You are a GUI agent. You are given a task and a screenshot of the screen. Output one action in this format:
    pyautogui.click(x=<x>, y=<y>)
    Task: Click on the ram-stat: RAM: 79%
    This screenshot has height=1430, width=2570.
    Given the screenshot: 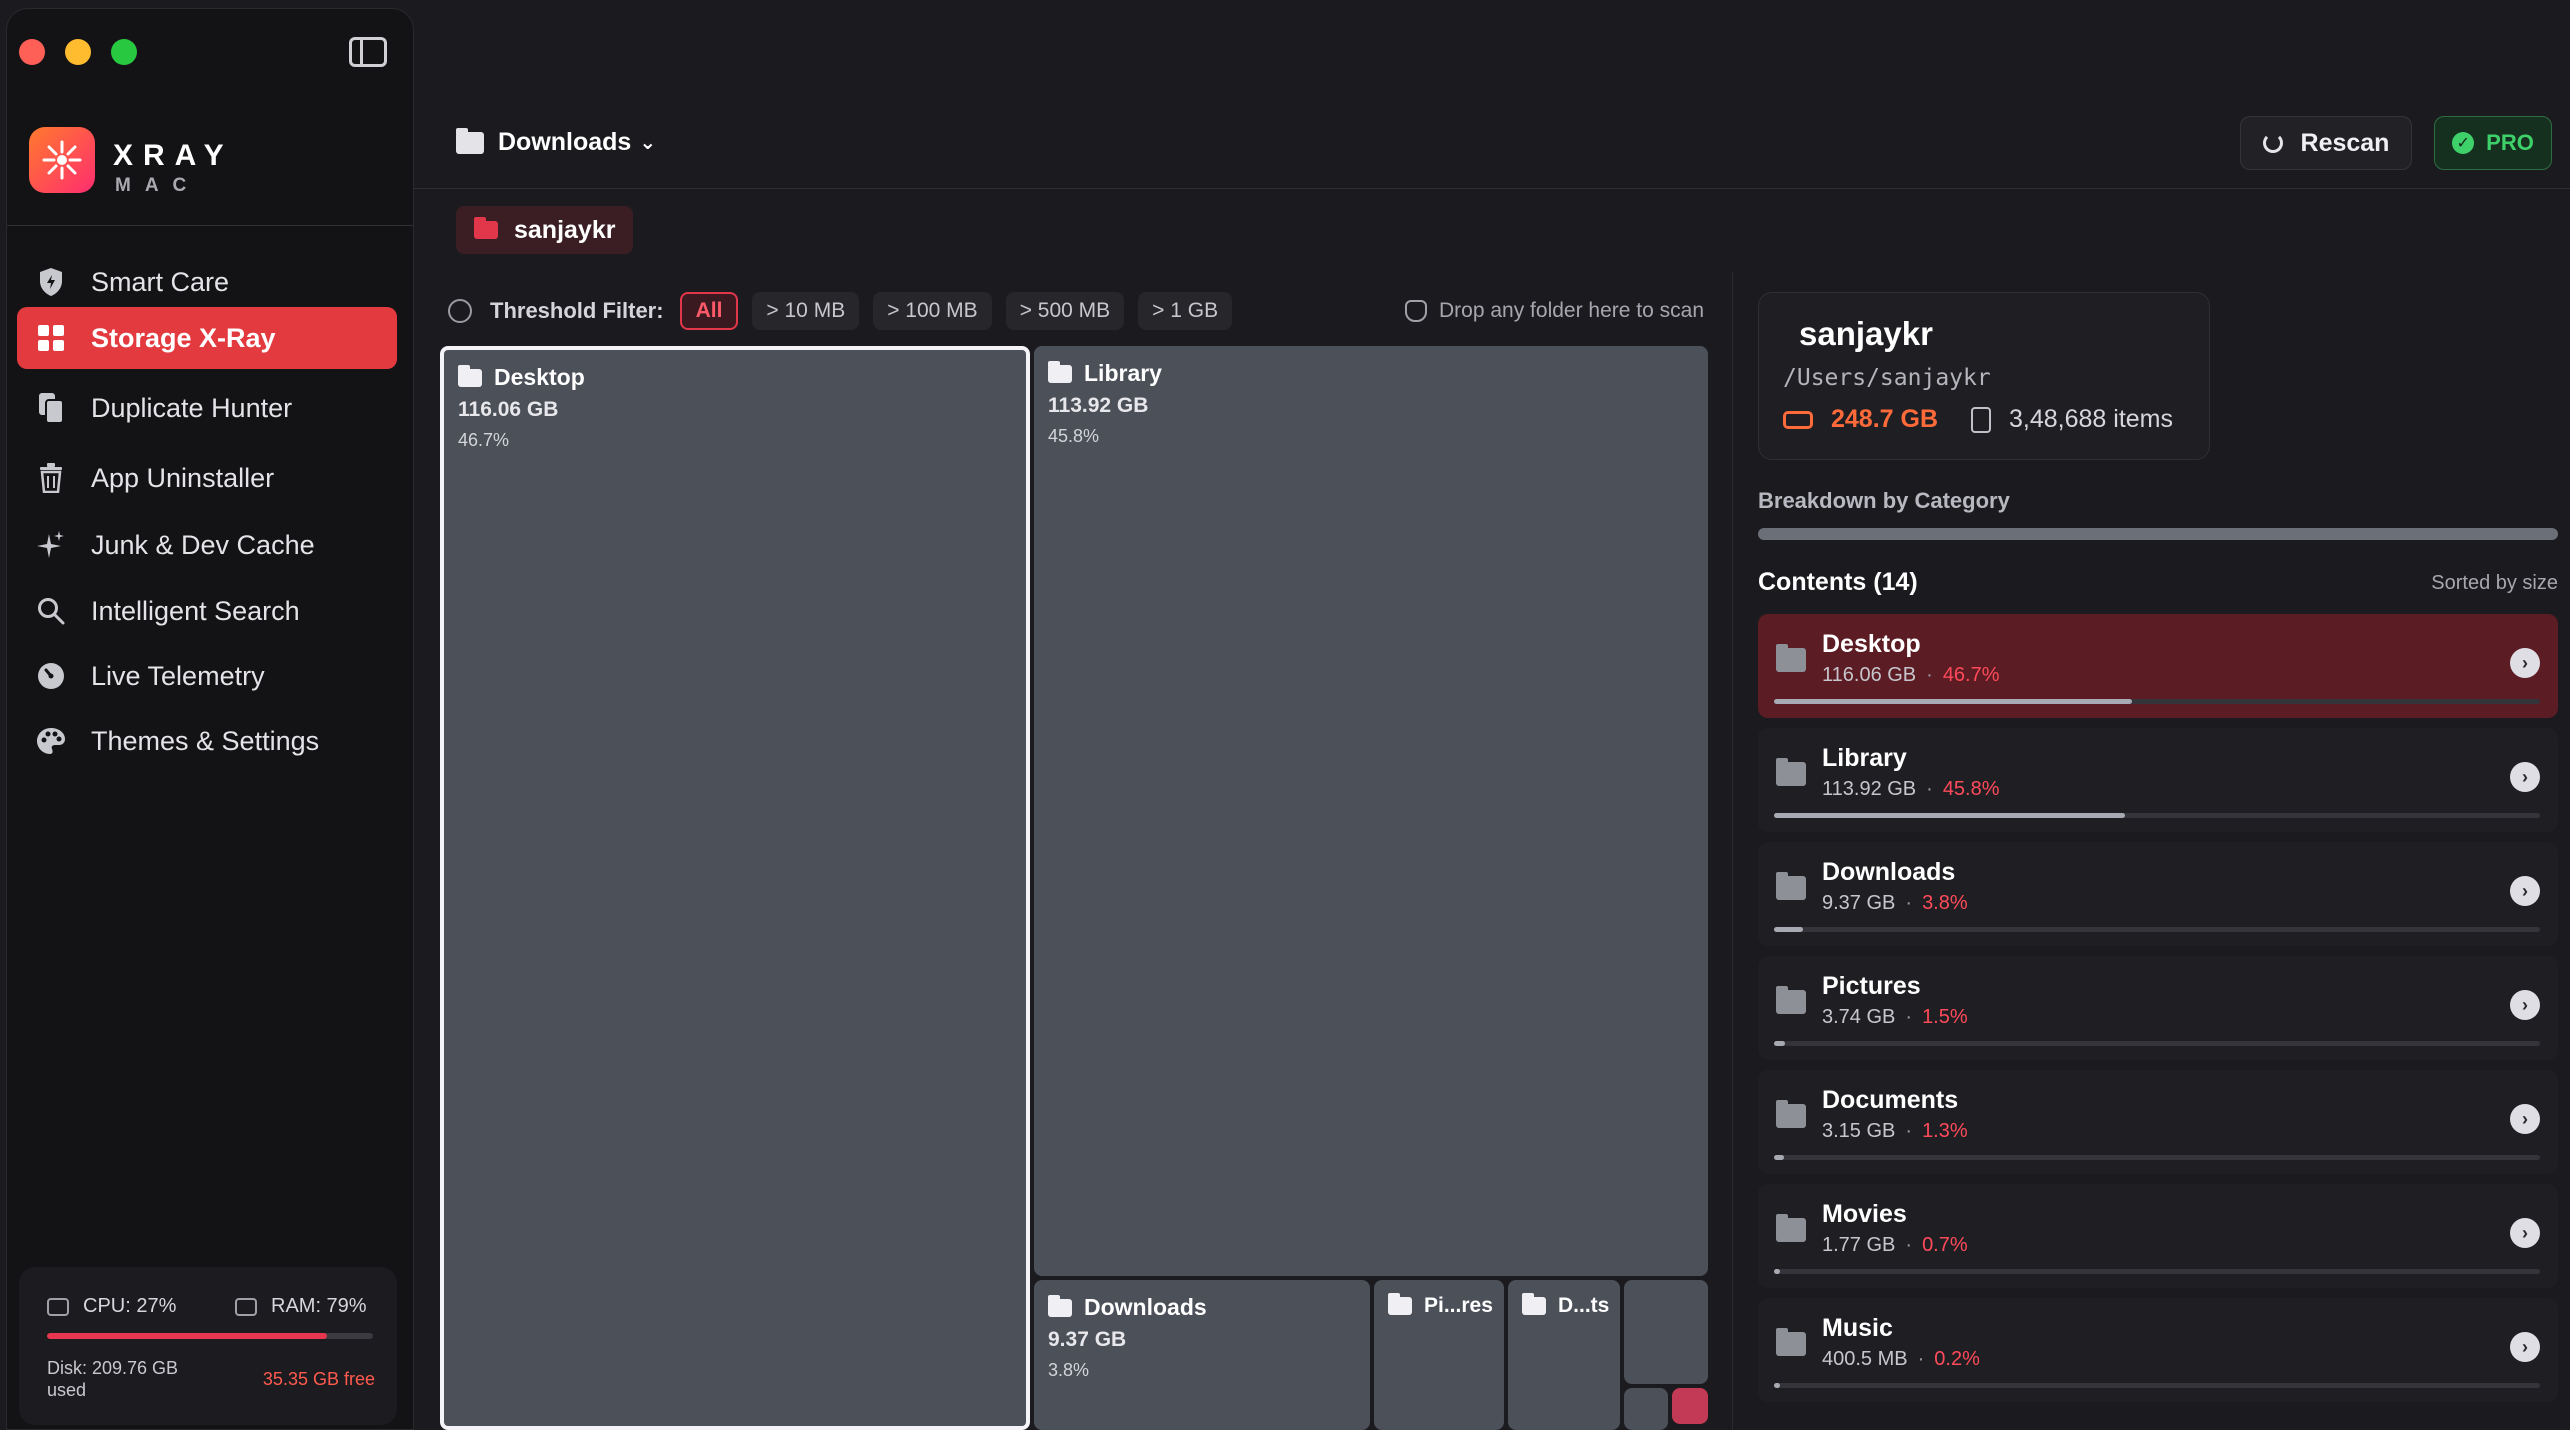 What is the action you would take?
    pyautogui.click(x=301, y=1306)
    